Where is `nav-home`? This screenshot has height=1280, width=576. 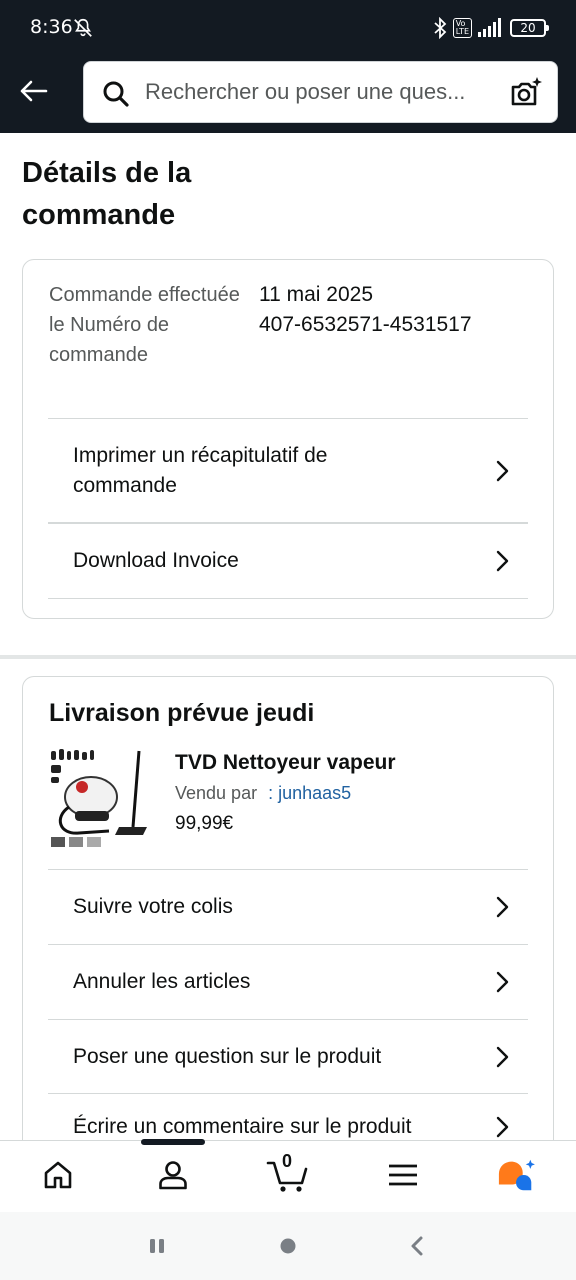
nav-home is located at coordinates (58, 1175).